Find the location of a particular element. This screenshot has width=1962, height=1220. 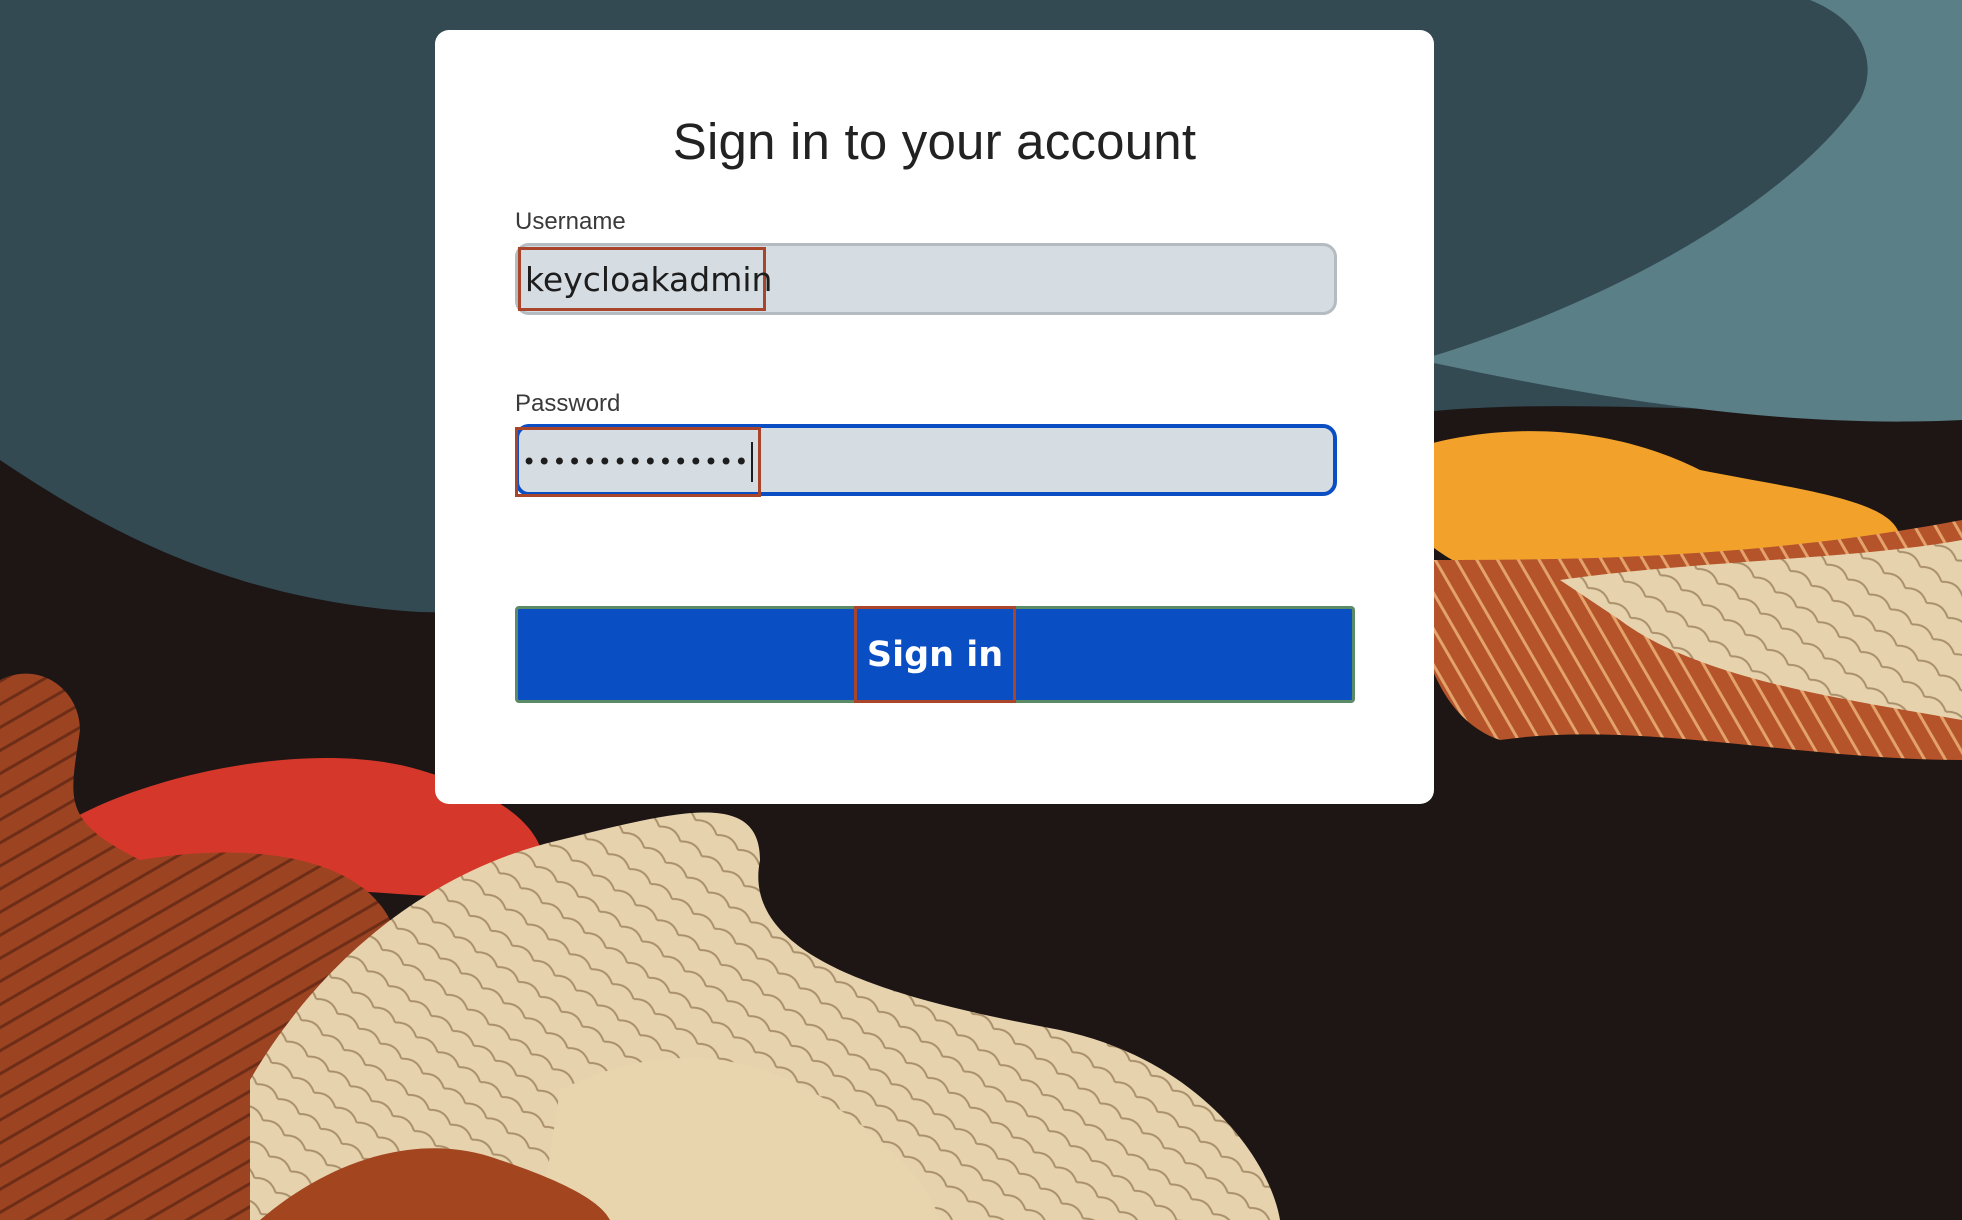

sign-in-button: Sign in is located at coordinates (935, 654).